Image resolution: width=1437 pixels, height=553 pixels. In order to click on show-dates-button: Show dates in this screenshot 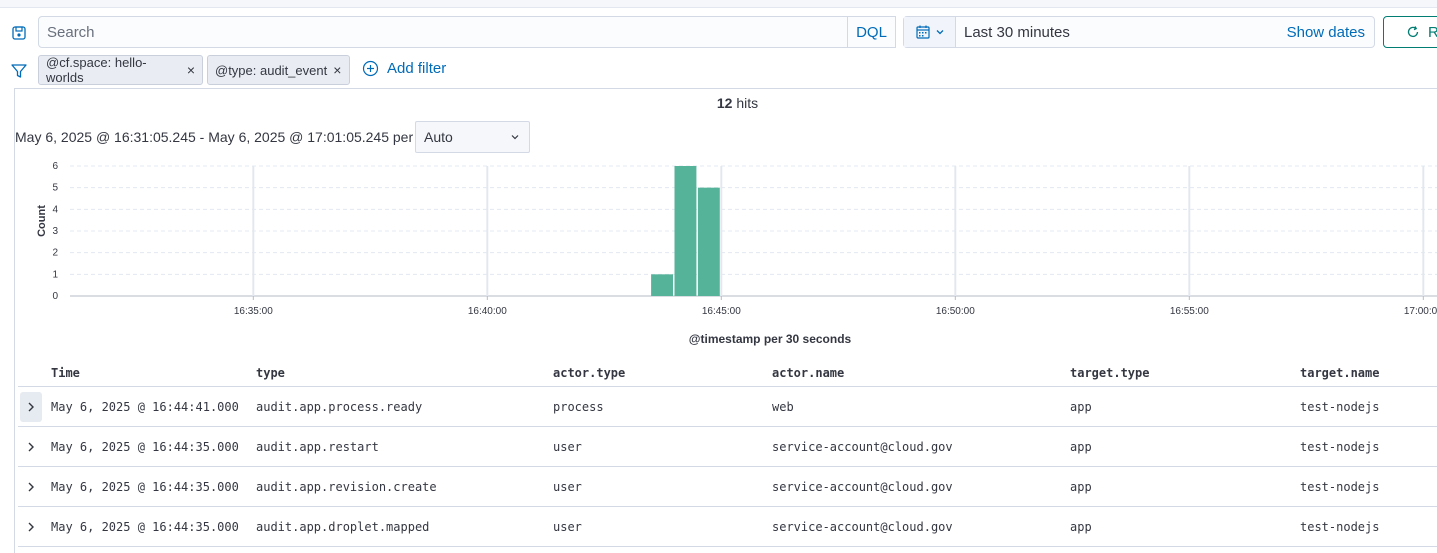, I will do `click(1330, 32)`.